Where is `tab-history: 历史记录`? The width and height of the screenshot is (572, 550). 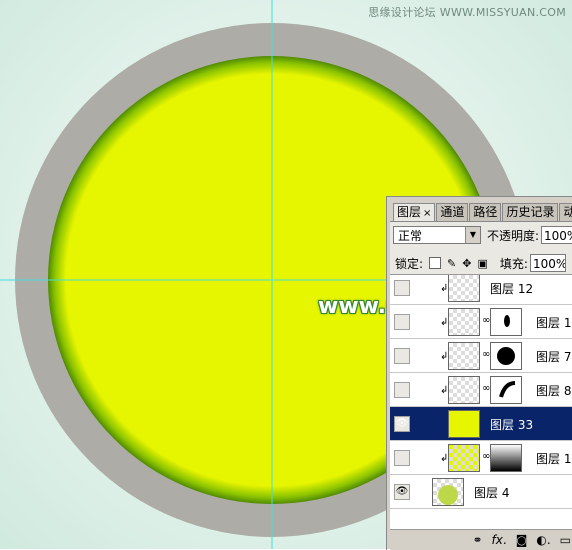
tab-history: 历史记录 is located at coordinates (530, 212).